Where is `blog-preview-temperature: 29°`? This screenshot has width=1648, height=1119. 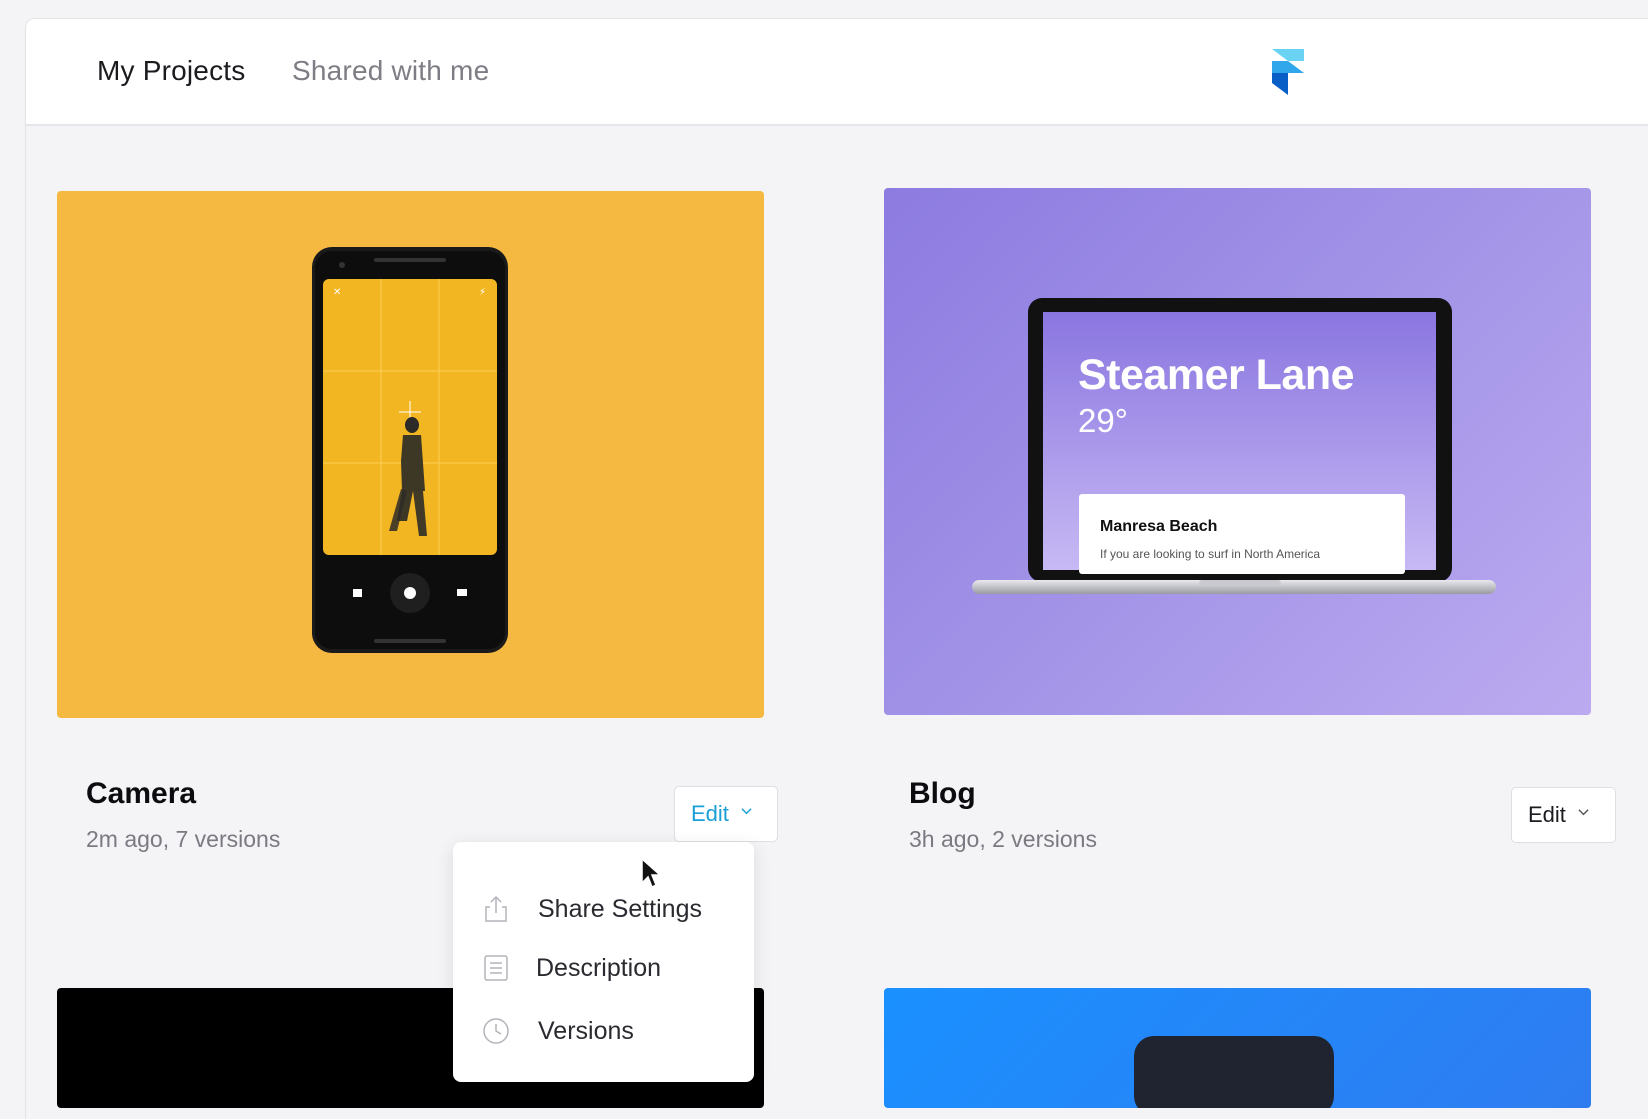 blog-preview-temperature: 29° is located at coordinates (1103, 420).